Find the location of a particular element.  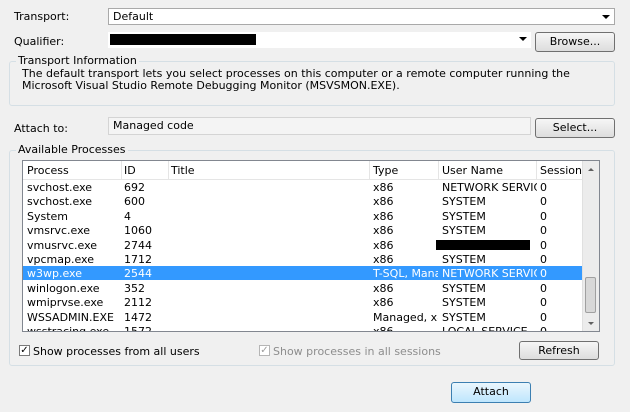

scroll-up-arrow-icon is located at coordinates (591, 169).